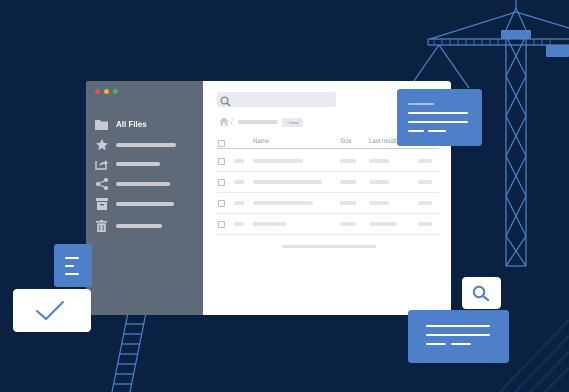 The width and height of the screenshot is (569, 392). What do you see at coordinates (101, 184) in the screenshot?
I see `share-icon` at bounding box center [101, 184].